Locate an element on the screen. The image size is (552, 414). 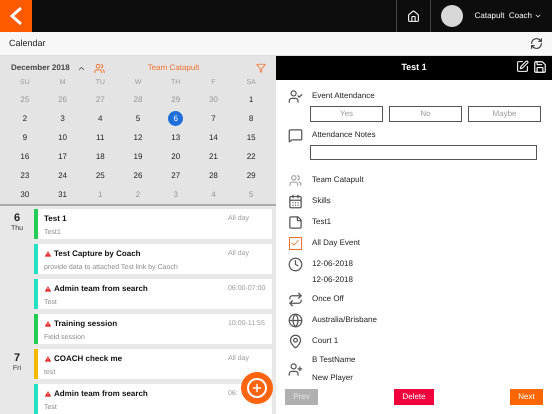
calendar-day: 2 is located at coordinates (24, 118).